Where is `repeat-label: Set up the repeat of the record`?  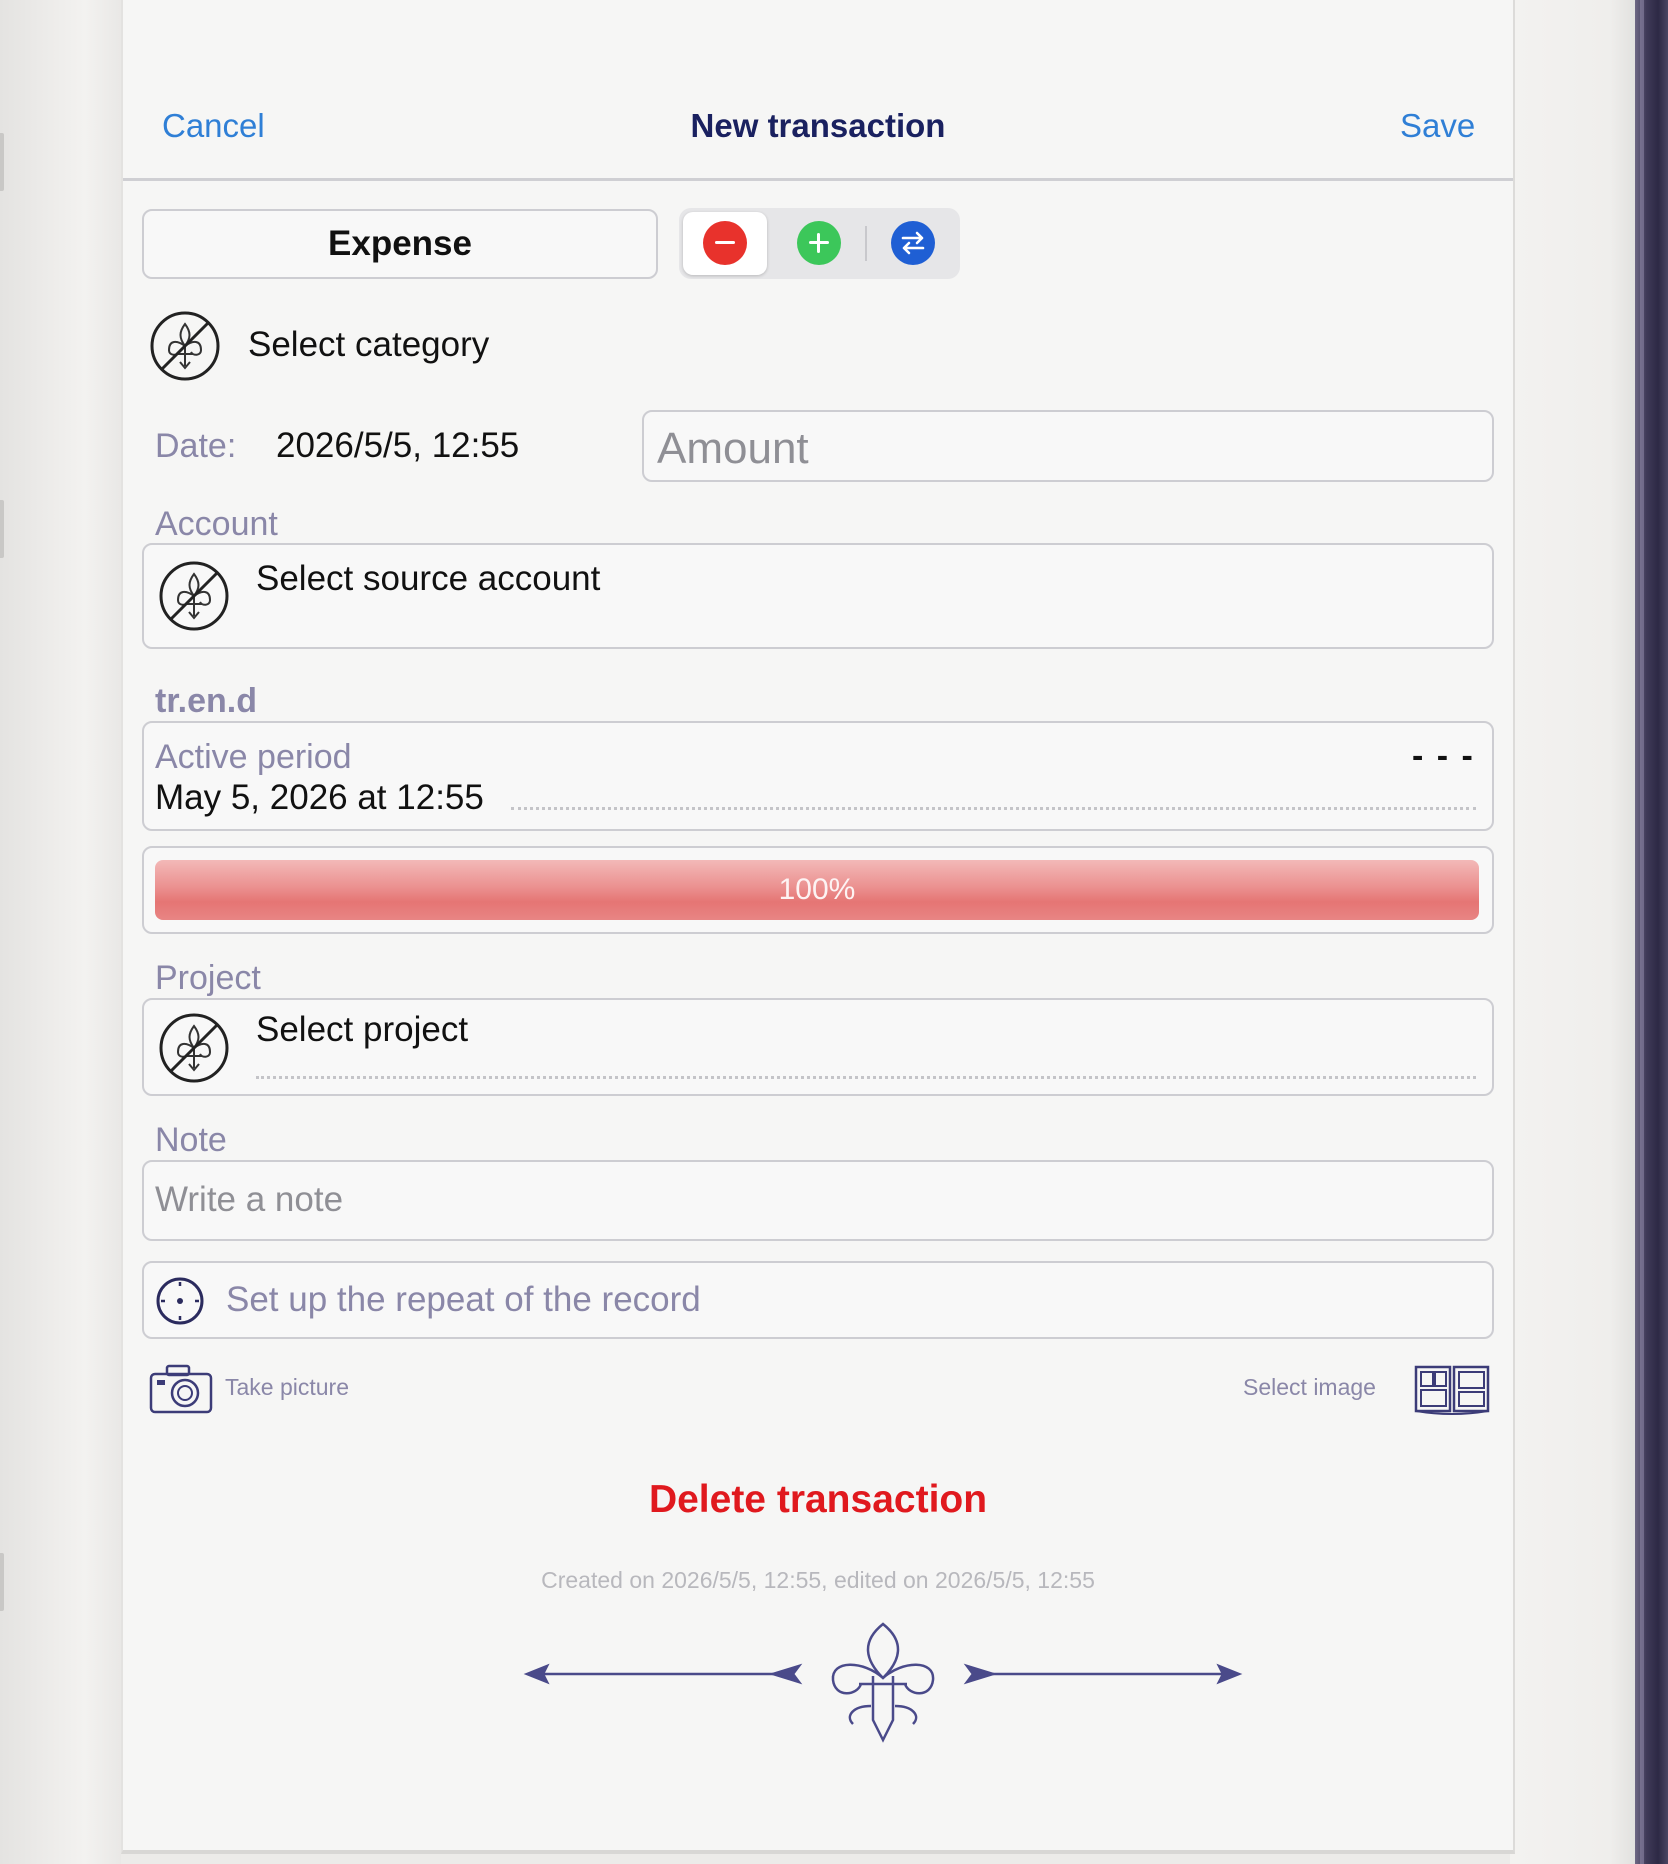
repeat-label: Set up the repeat of the record is located at coordinates (463, 1299).